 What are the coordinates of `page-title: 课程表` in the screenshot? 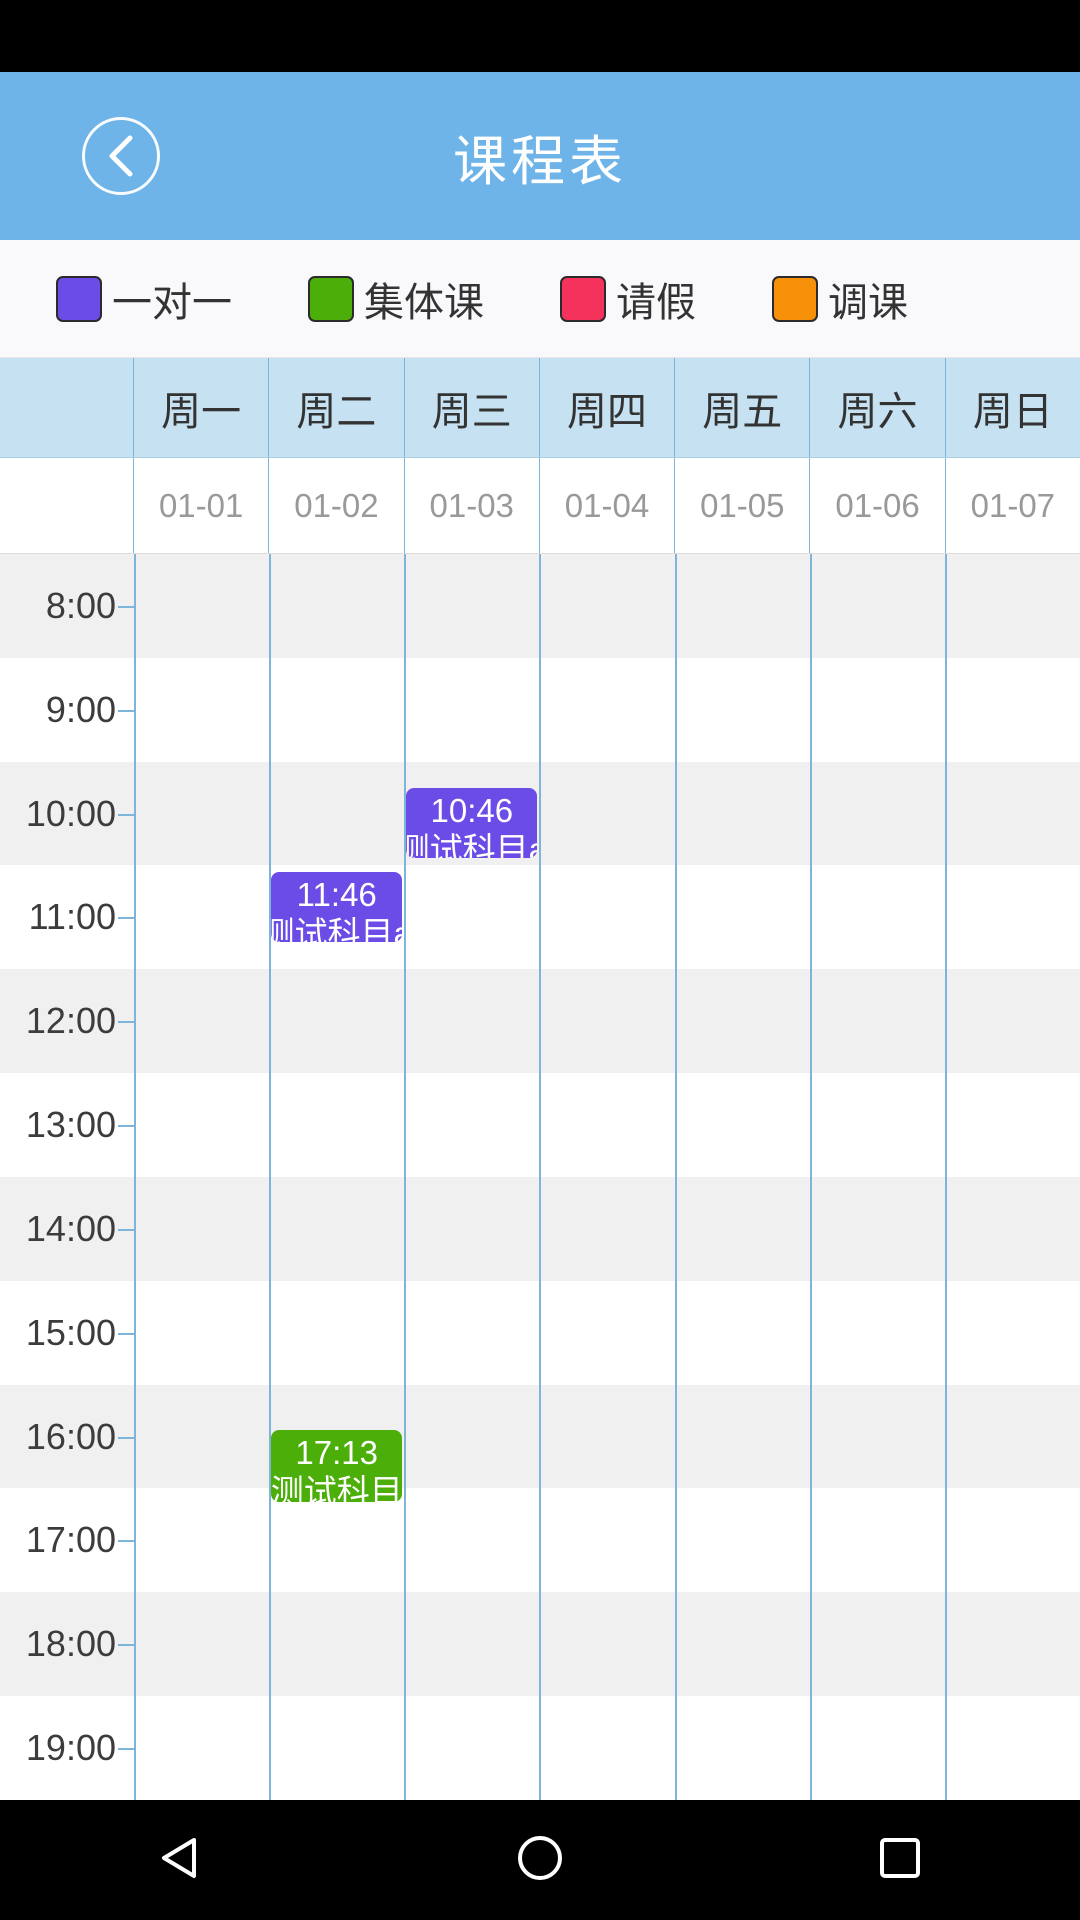 It's located at (540, 161).